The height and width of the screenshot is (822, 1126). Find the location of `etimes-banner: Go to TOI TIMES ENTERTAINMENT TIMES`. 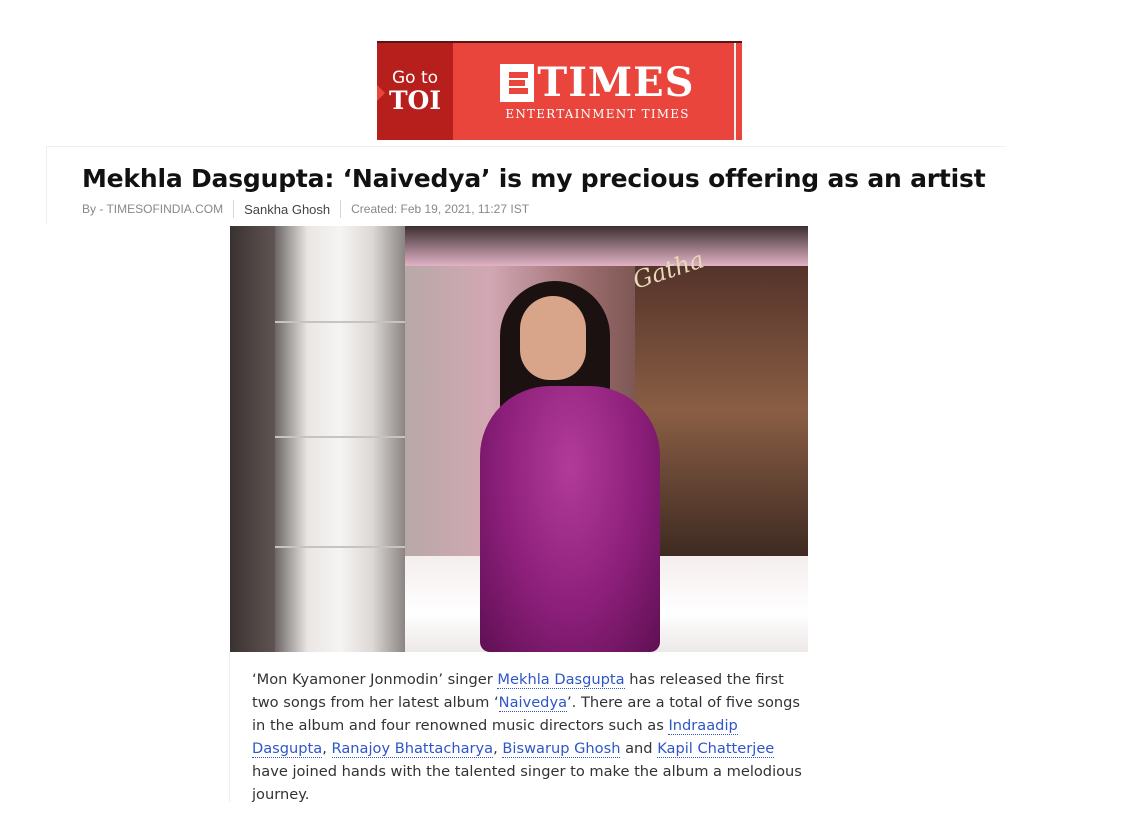

etimes-banner: Go to TOI TIMES ENTERTAINMENT TIMES is located at coordinates (559, 90).